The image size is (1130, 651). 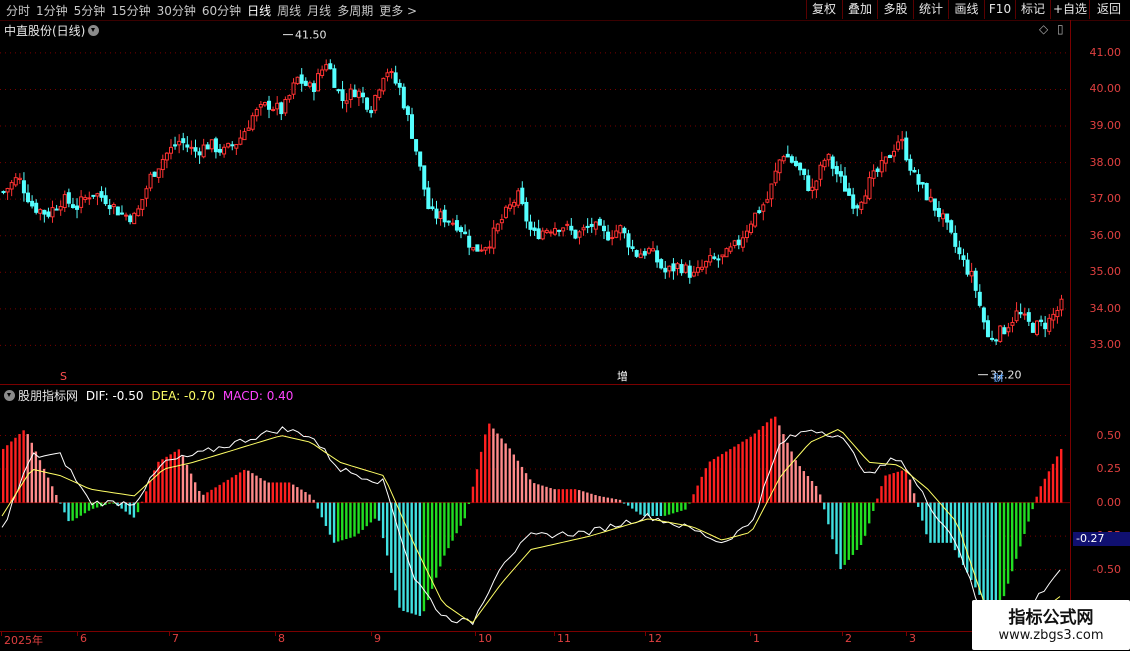 What do you see at coordinates (823, 9) in the screenshot?
I see `toolbar-button-0: 复权` at bounding box center [823, 9].